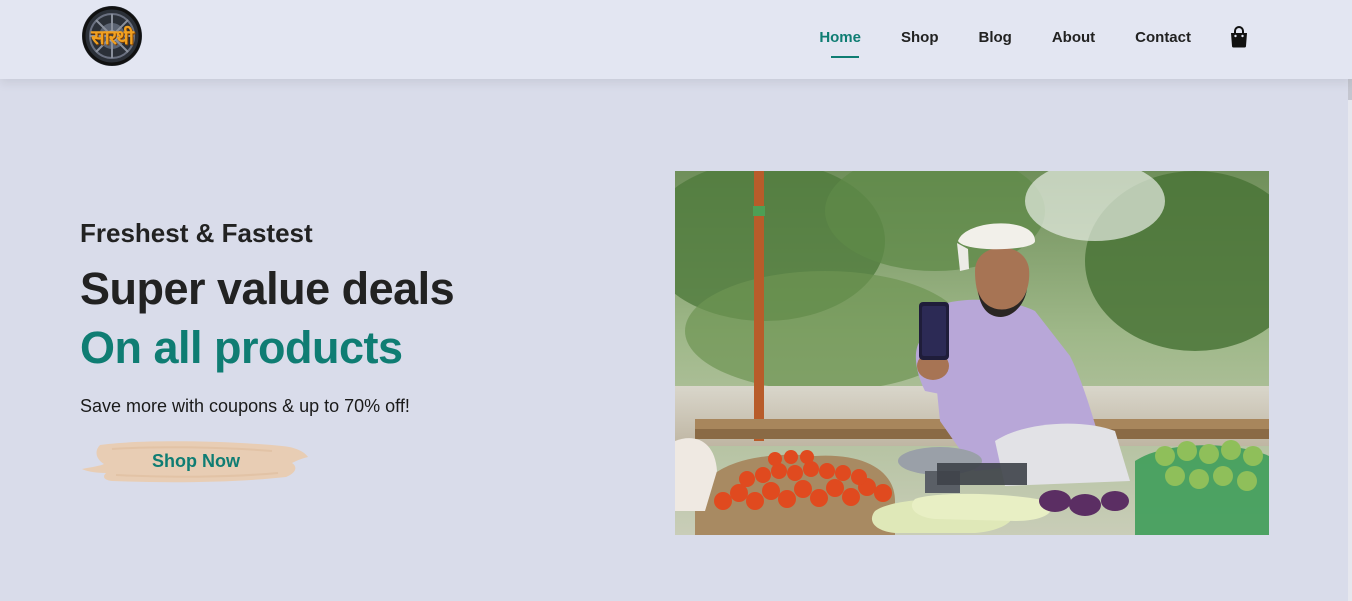 This screenshot has height=601, width=1352. Describe the element at coordinates (1350, 300) in the screenshot. I see `page-scrollbar` at that location.